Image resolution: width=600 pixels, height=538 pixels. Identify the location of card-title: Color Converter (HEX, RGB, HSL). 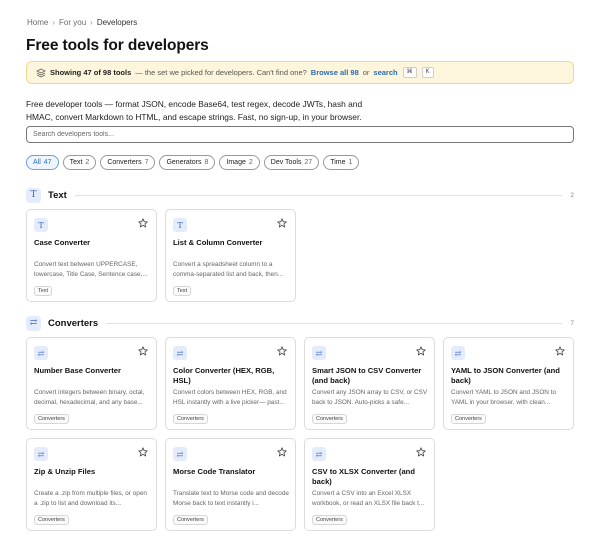
(224, 375).